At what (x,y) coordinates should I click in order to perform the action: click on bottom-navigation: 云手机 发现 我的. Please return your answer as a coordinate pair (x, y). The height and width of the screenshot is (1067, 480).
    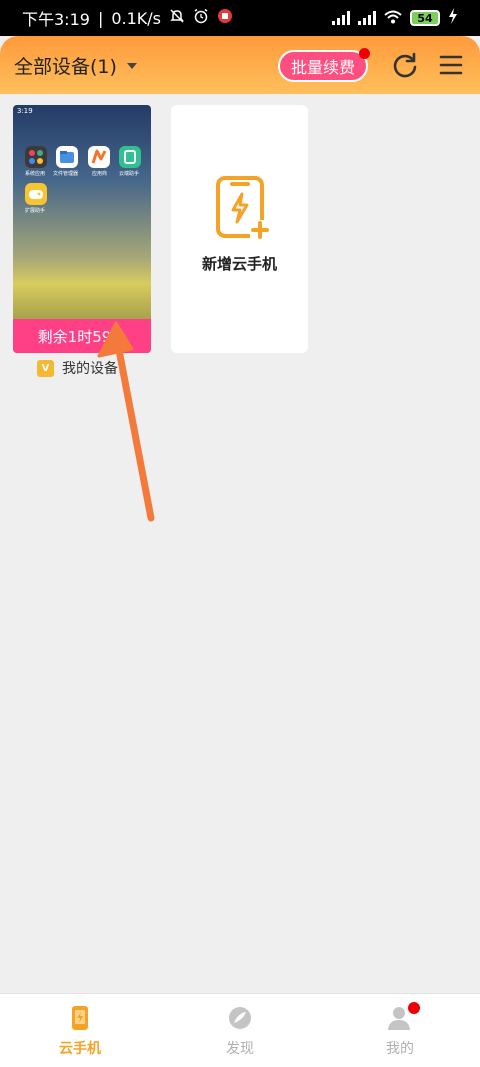
    Looking at the image, I should click on (240, 1030).